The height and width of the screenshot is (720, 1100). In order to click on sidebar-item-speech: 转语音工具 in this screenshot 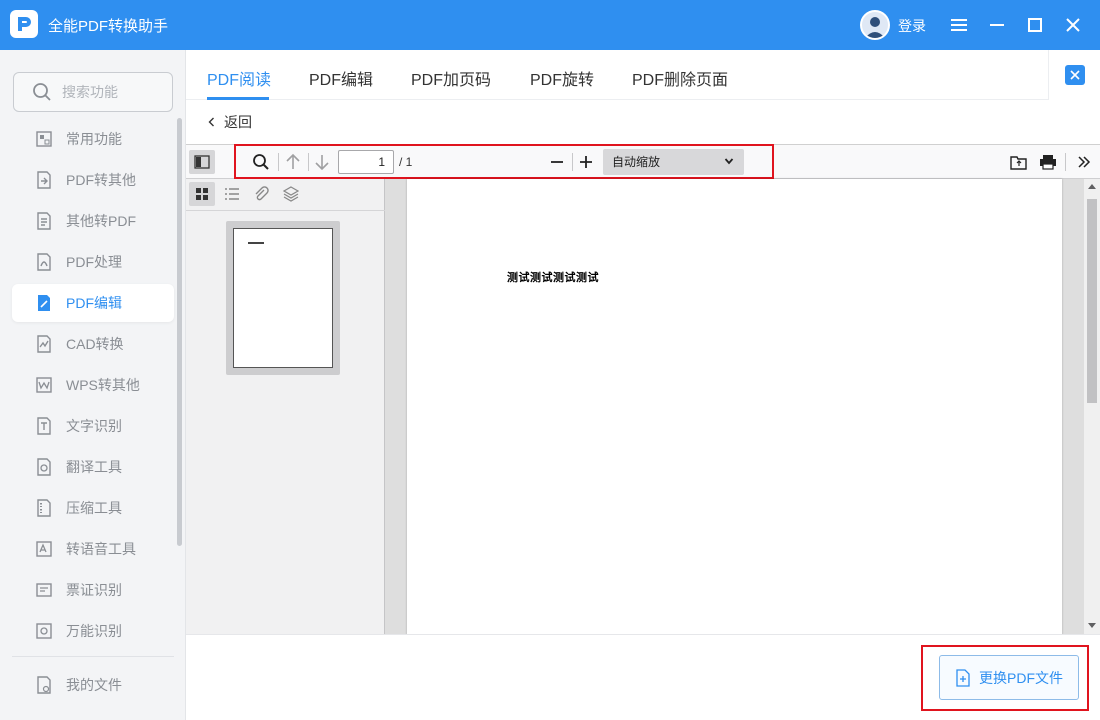, I will do `click(93, 549)`.